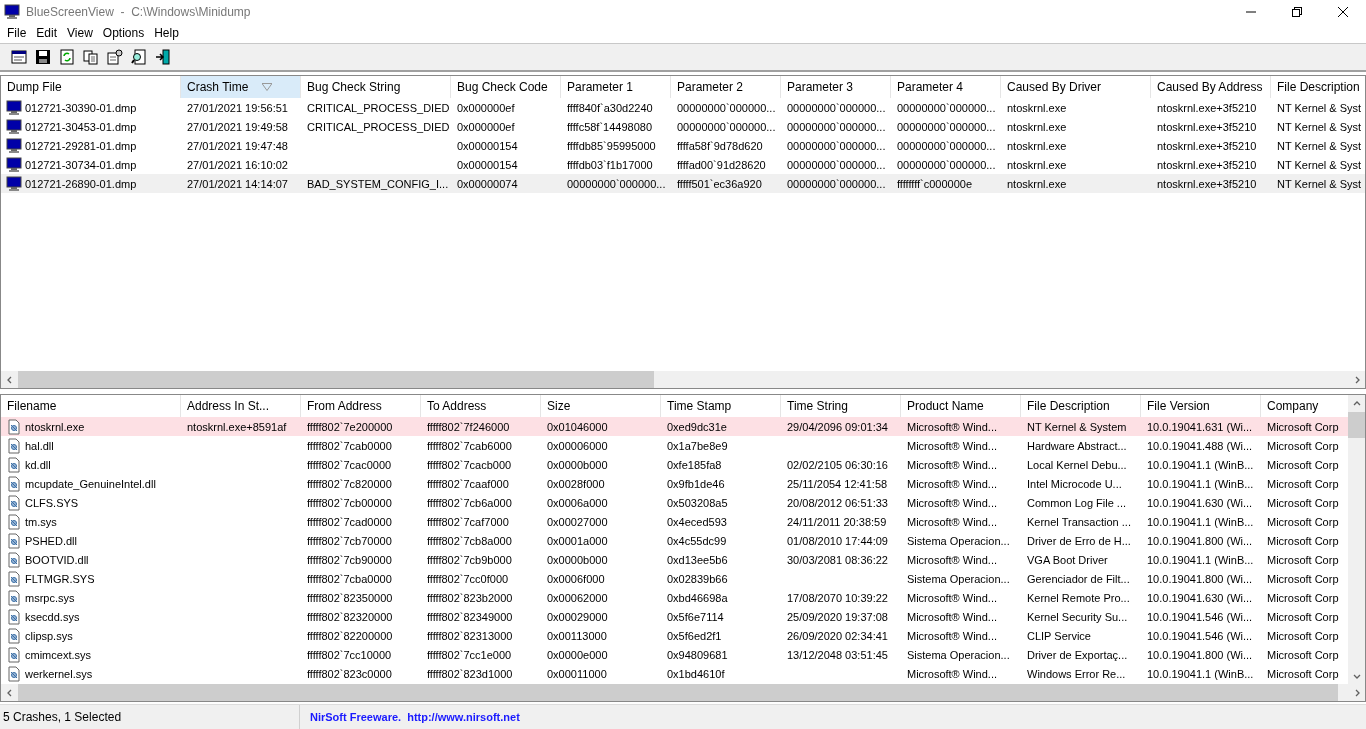 The image size is (1366, 729). I want to click on table-cell-text: 0x0028f000, so click(576, 483).